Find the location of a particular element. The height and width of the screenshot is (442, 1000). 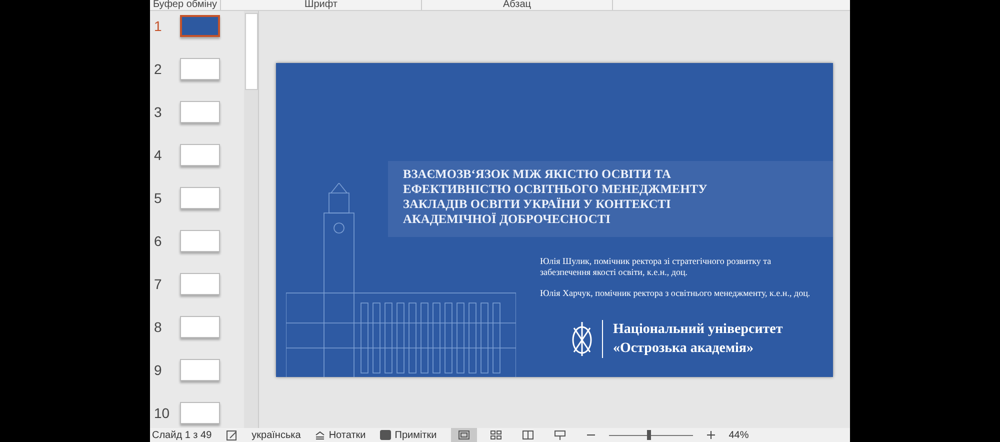

zoom-slider-thumb is located at coordinates (648, 435).